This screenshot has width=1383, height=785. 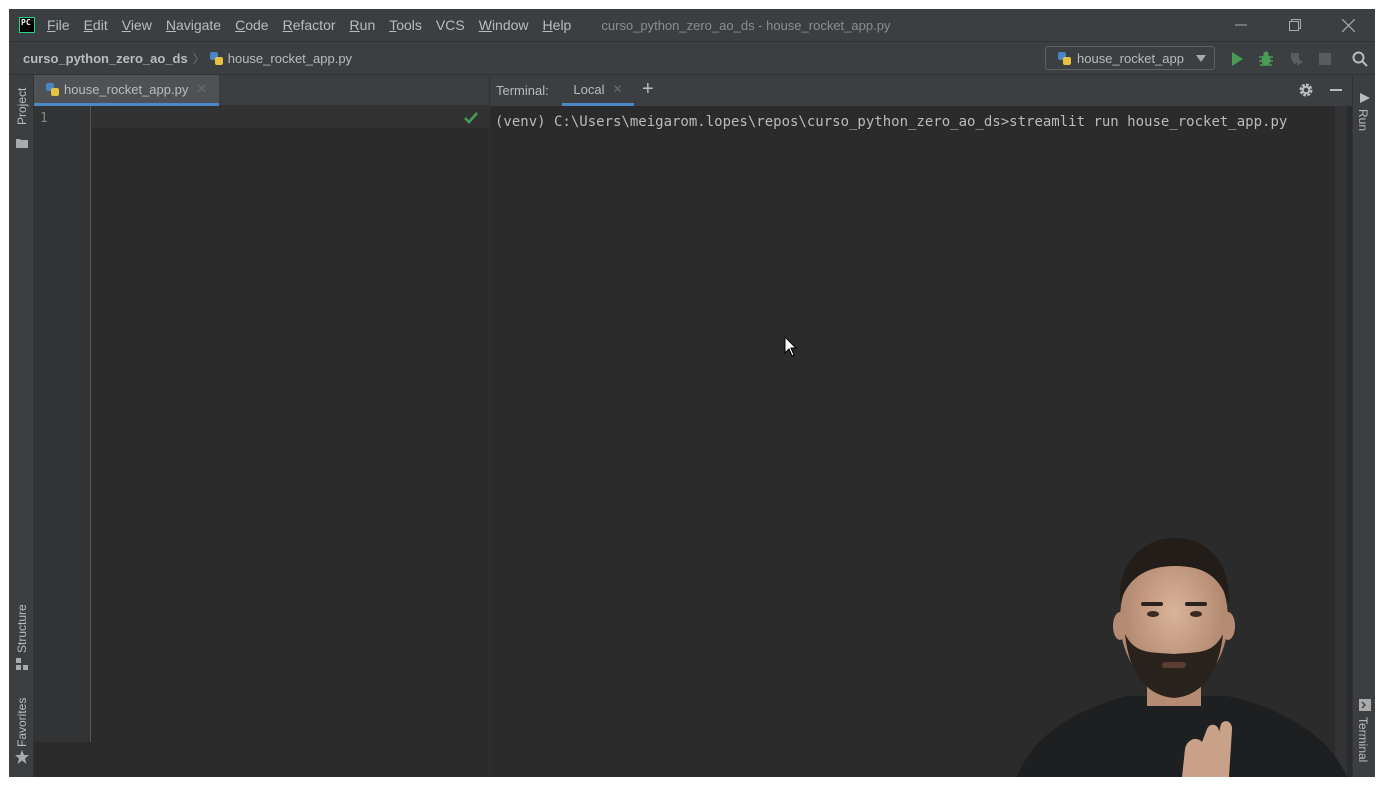 I want to click on terminal-header: Terminal: Local ✕ +, so click(x=920, y=90).